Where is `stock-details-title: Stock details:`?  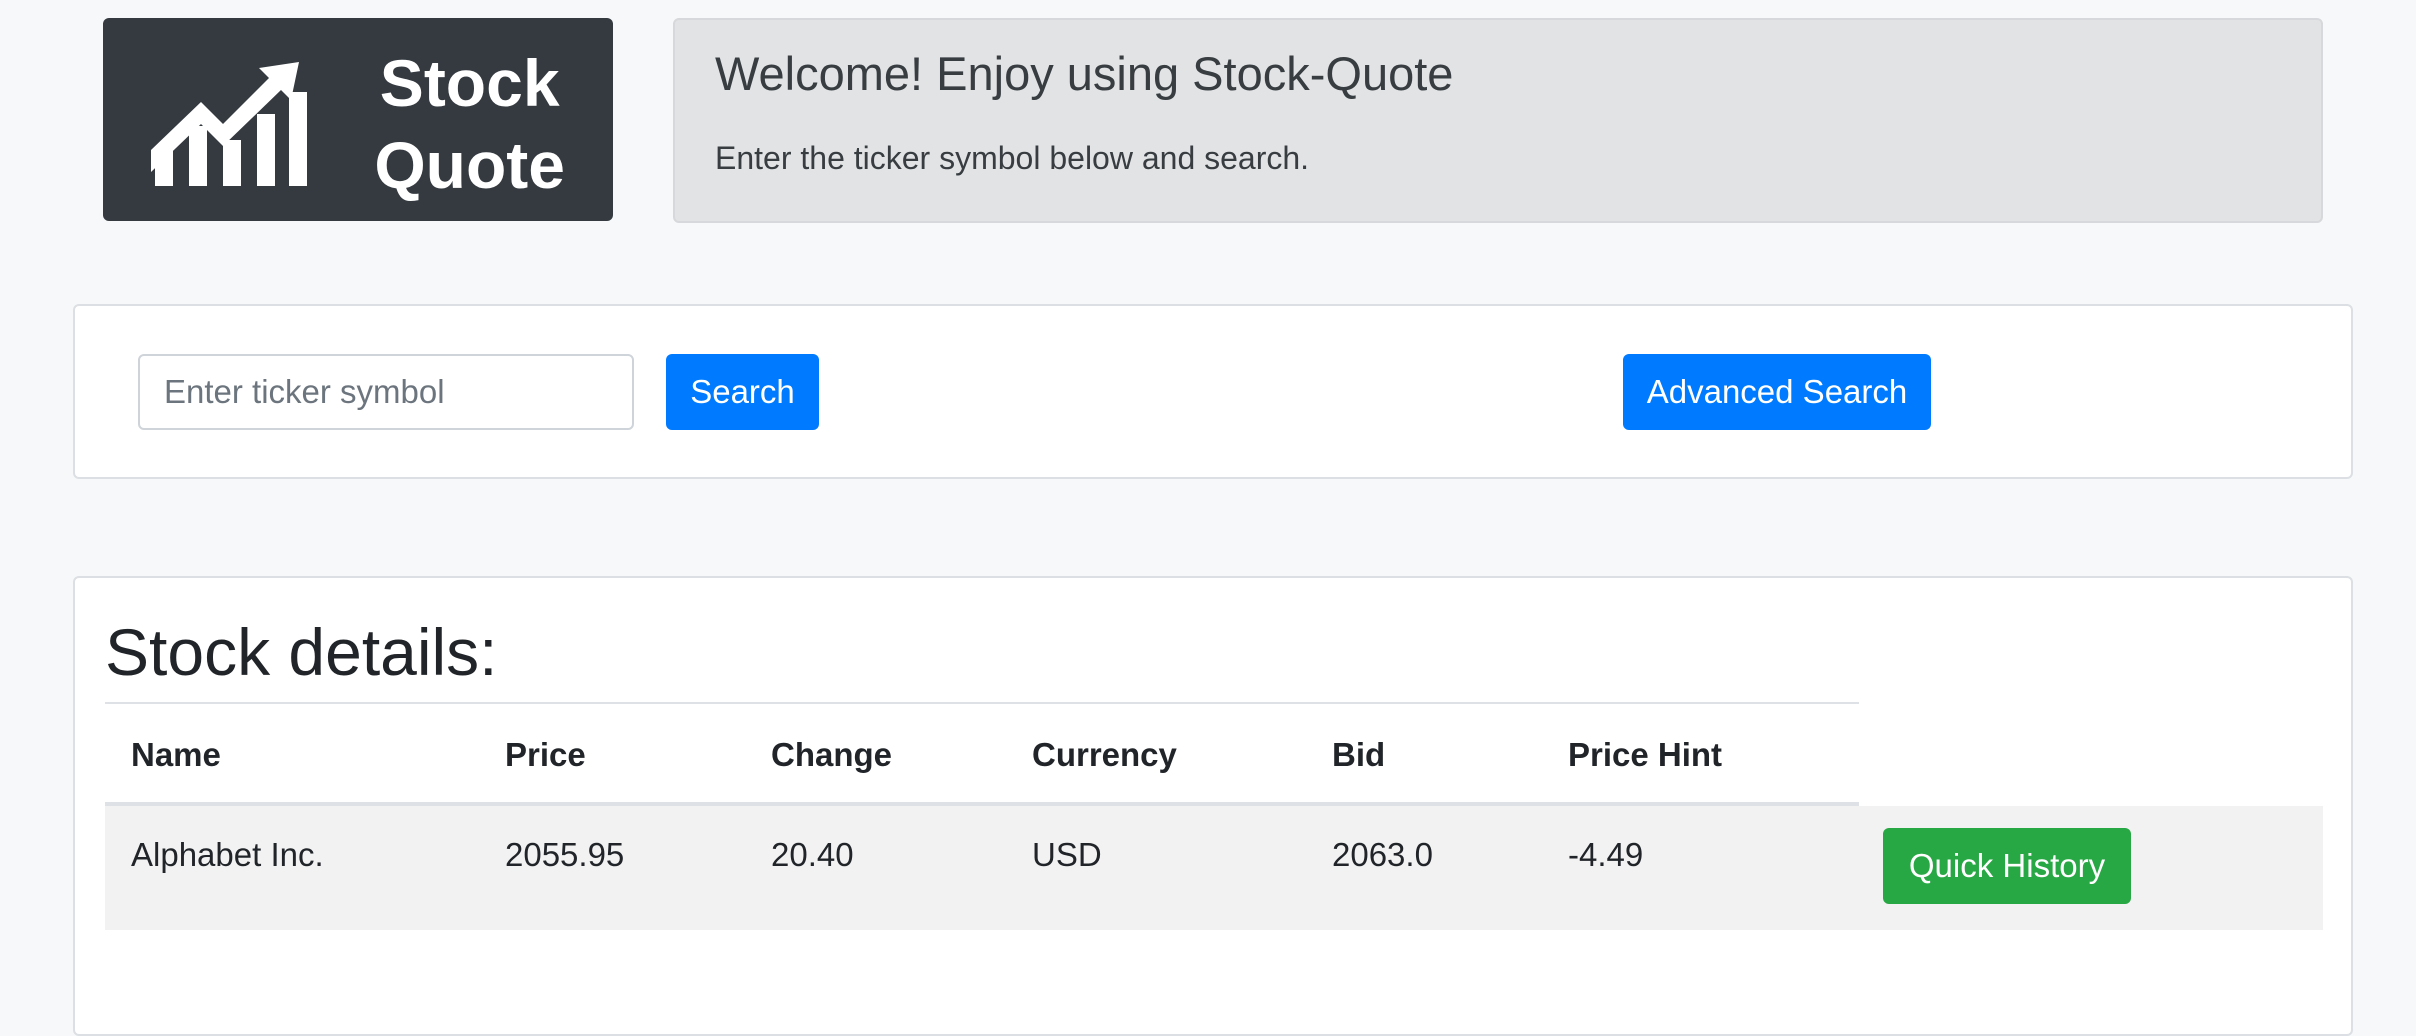 stock-details-title: Stock details: is located at coordinates (301, 652).